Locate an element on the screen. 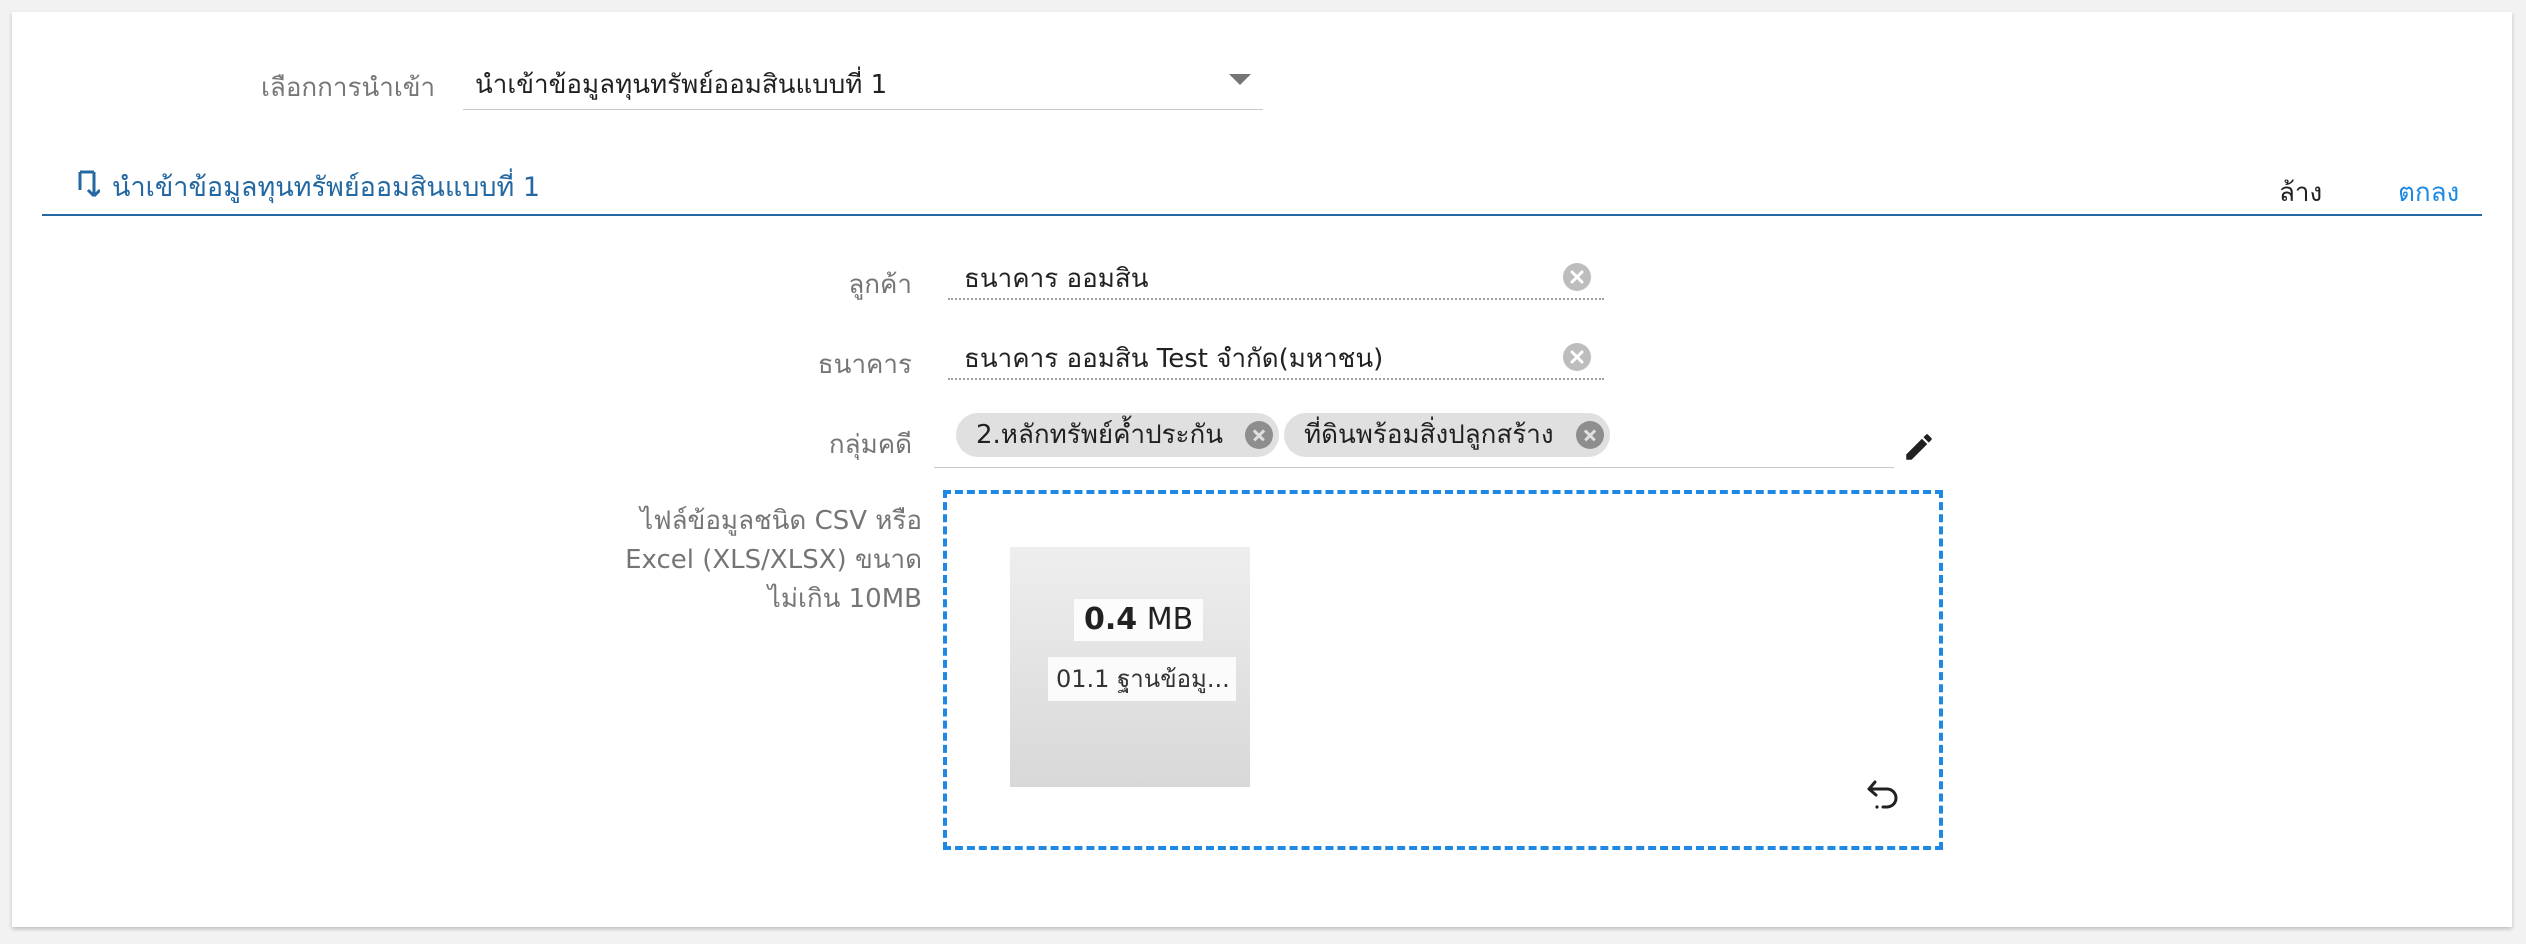 This screenshot has height=944, width=2526. pencil-icon is located at coordinates (1919, 447).